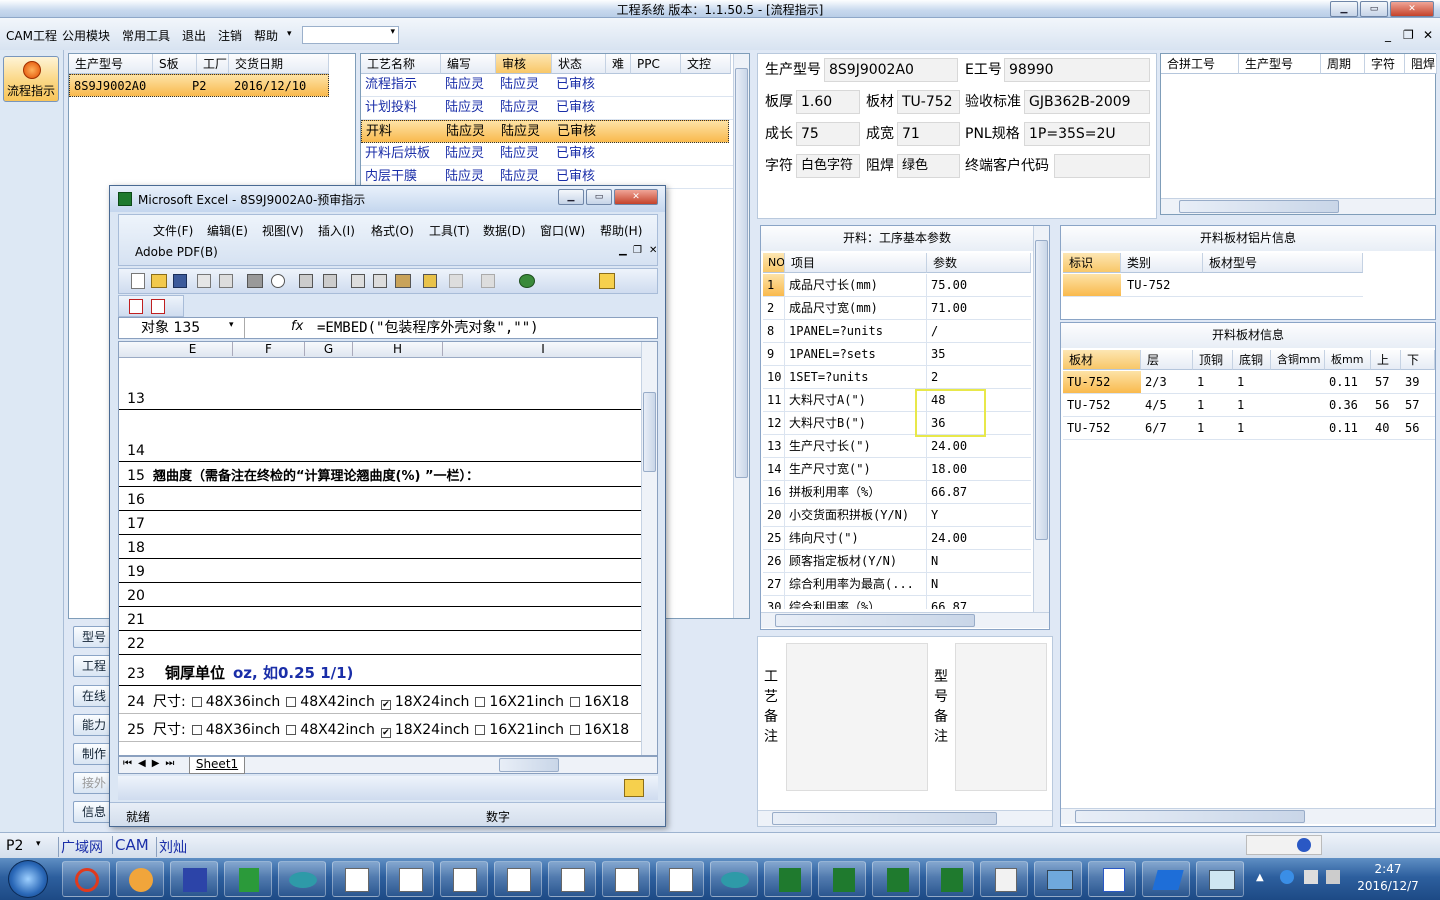 This screenshot has width=1440, height=900. I want to click on thickness-field: 1.60, so click(828, 102).